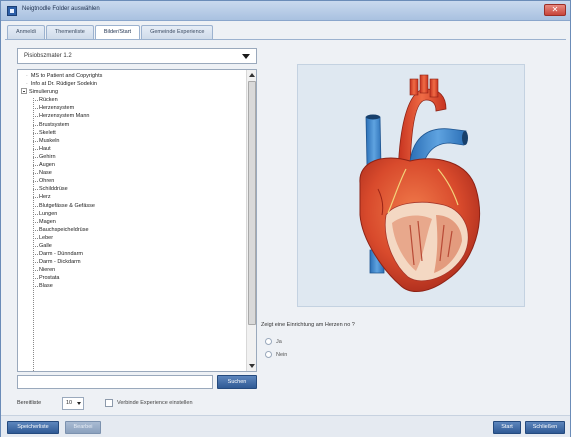  What do you see at coordinates (49, 278) in the screenshot?
I see `tree-item-label: Prostata` at bounding box center [49, 278].